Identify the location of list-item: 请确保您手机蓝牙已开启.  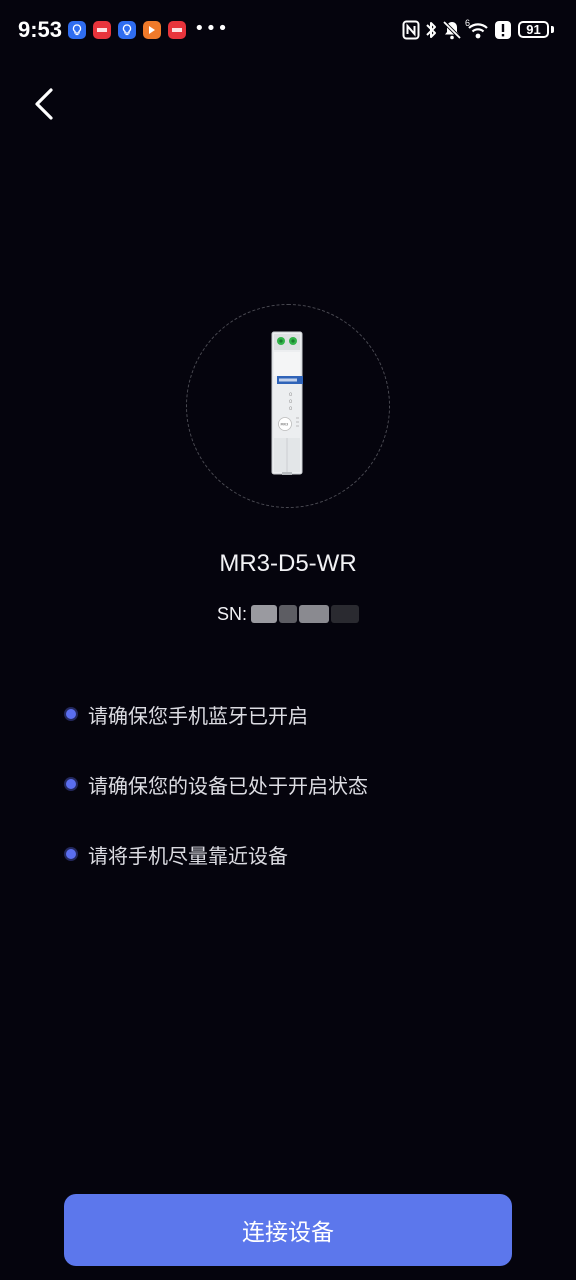
(216, 714).